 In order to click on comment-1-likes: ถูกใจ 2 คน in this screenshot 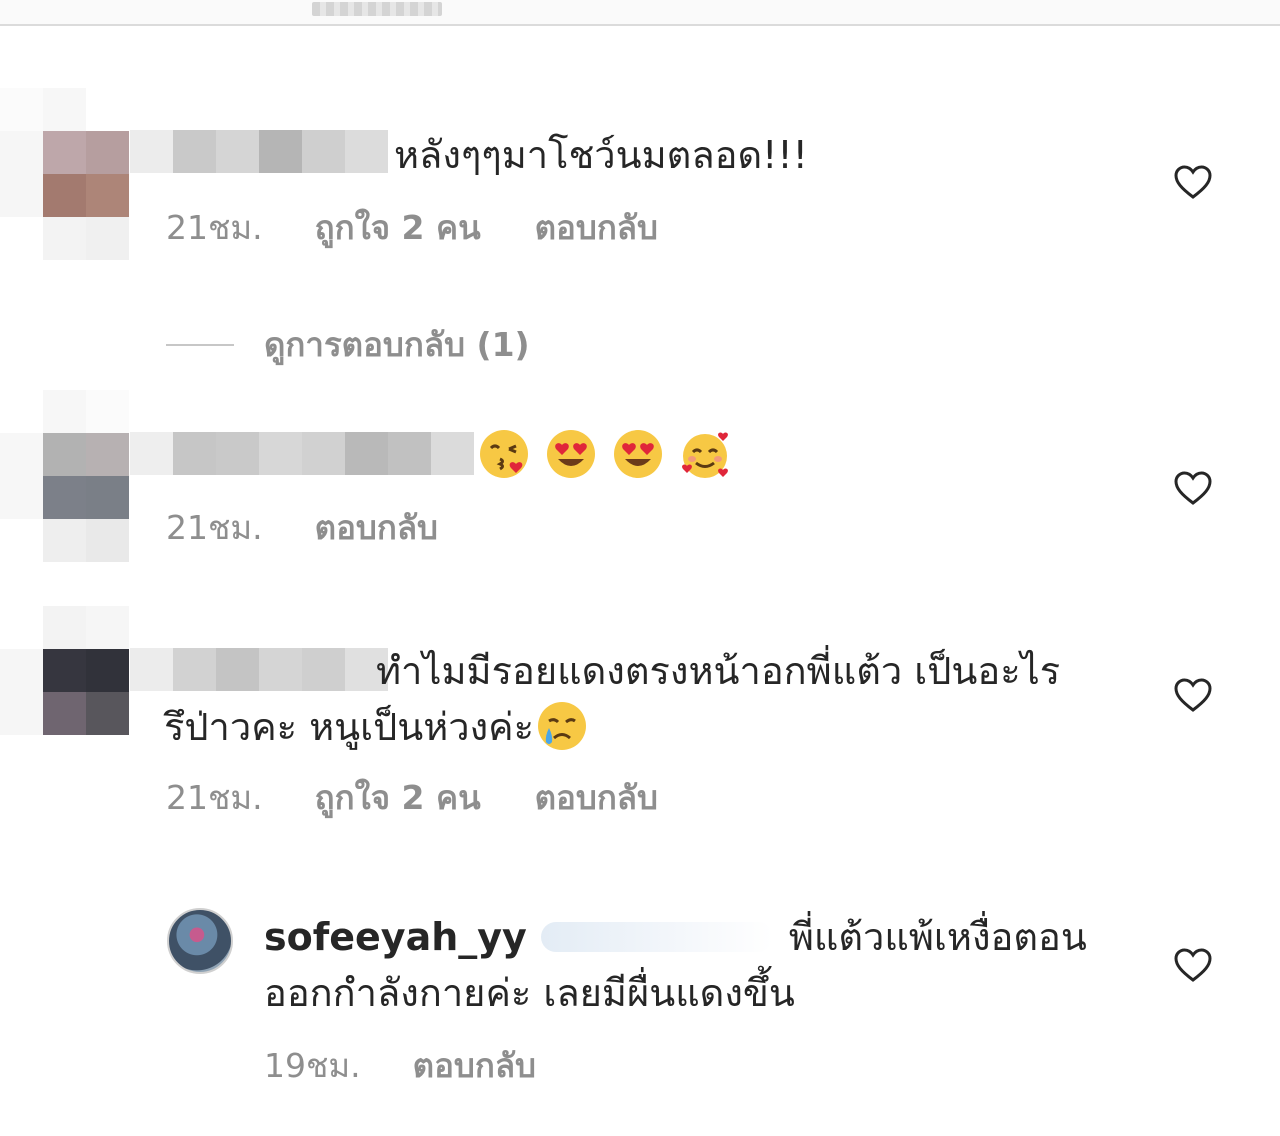, I will do `click(398, 228)`.